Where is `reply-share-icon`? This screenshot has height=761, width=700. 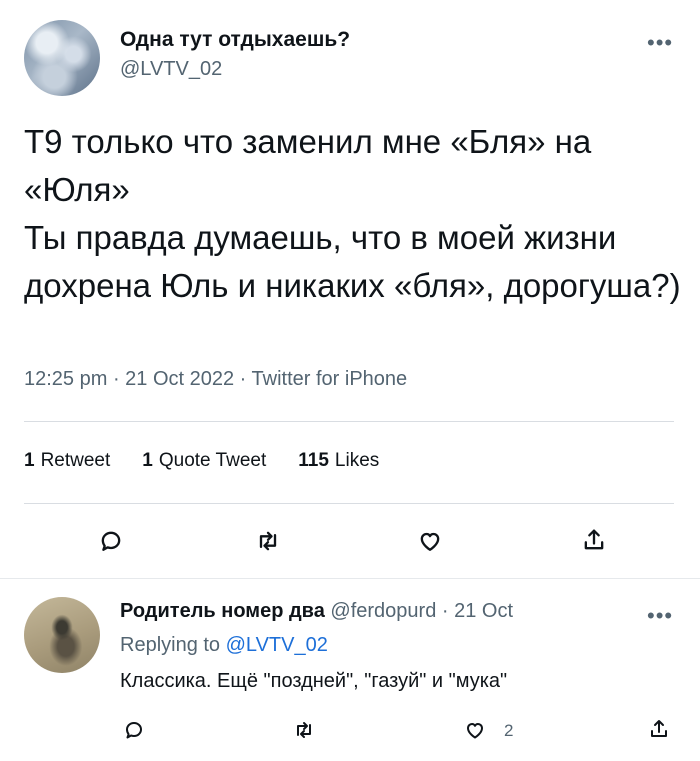
reply-share-icon is located at coordinates (659, 729).